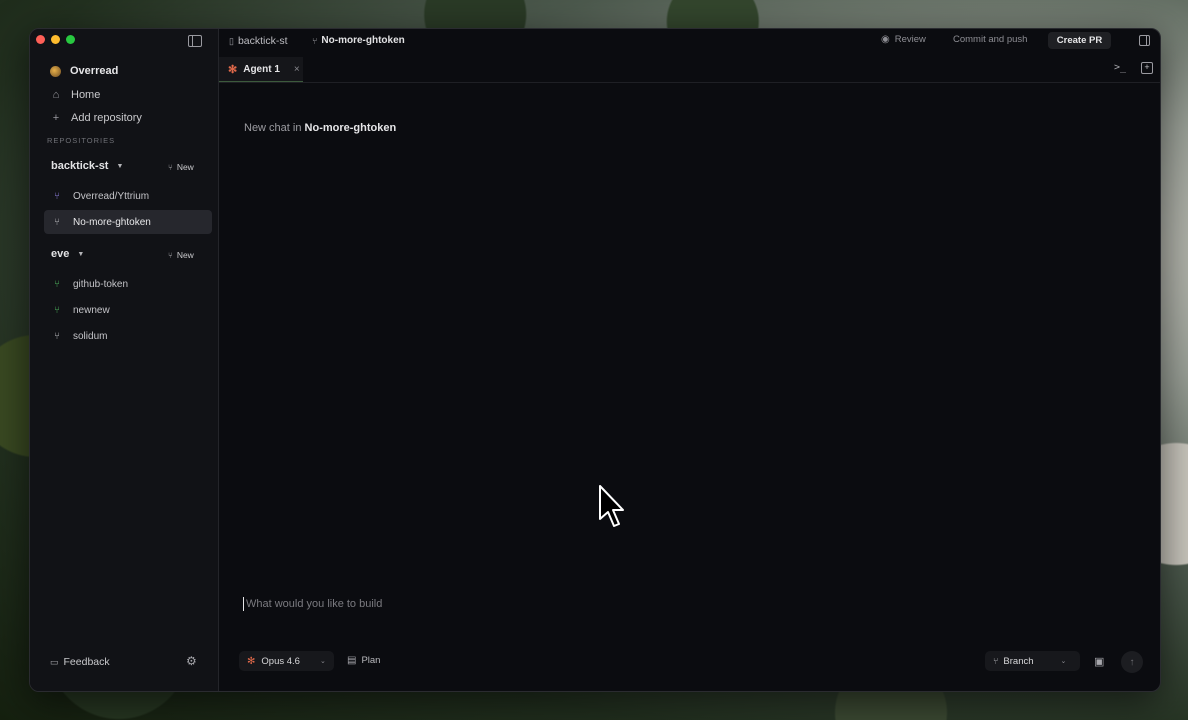 The image size is (1188, 720). I want to click on branch-label: github-token, so click(101, 284).